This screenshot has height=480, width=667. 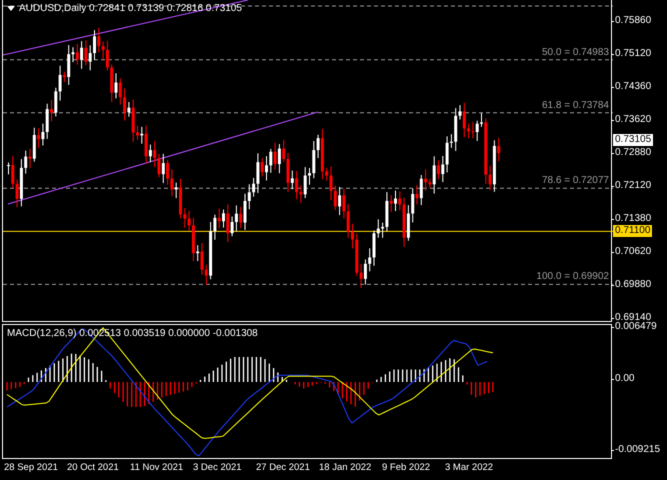 What do you see at coordinates (624, 378) in the screenshot?
I see `macd-axis-label: 0.00` at bounding box center [624, 378].